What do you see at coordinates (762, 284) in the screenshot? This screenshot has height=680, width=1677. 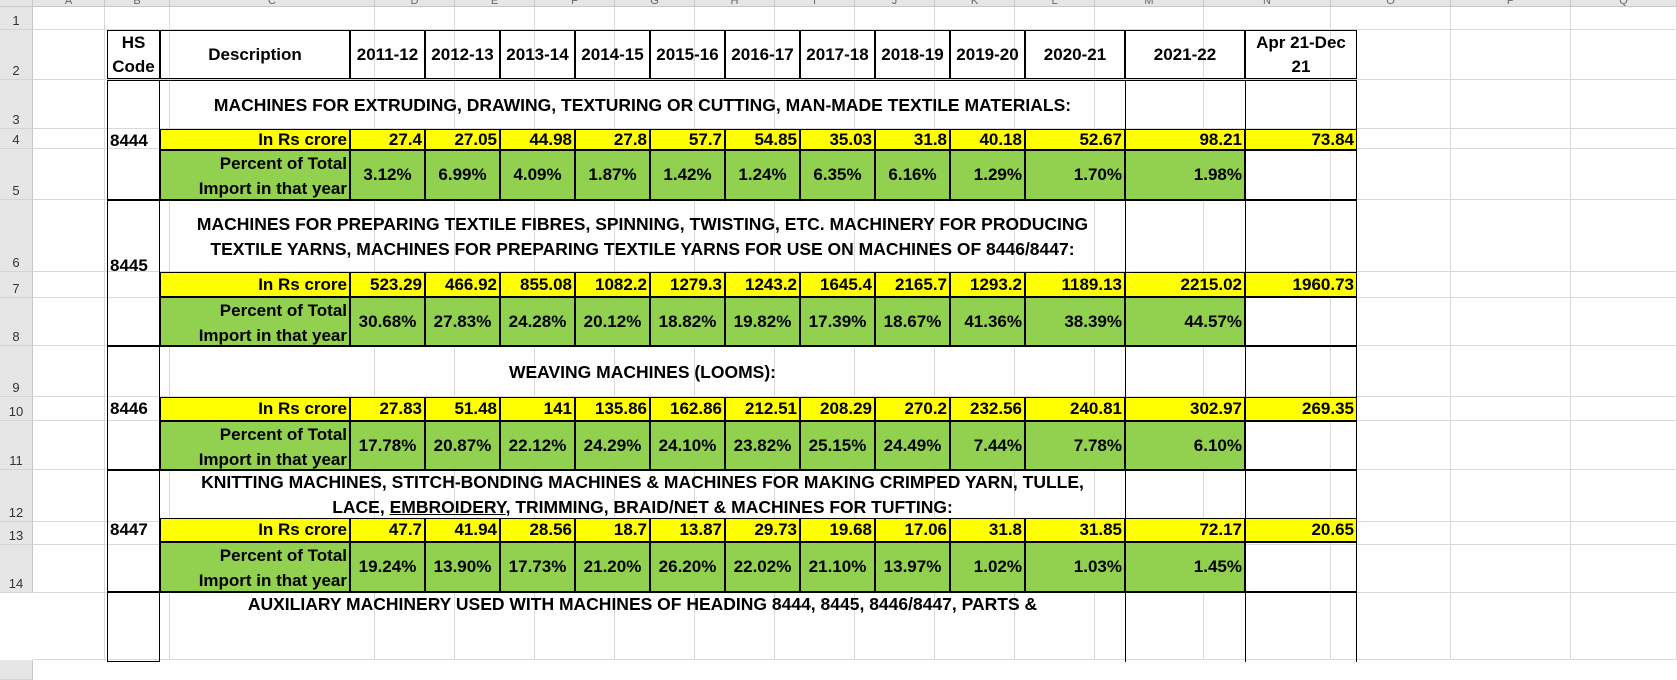 I see `crore-value-8445: 1243.2` at bounding box center [762, 284].